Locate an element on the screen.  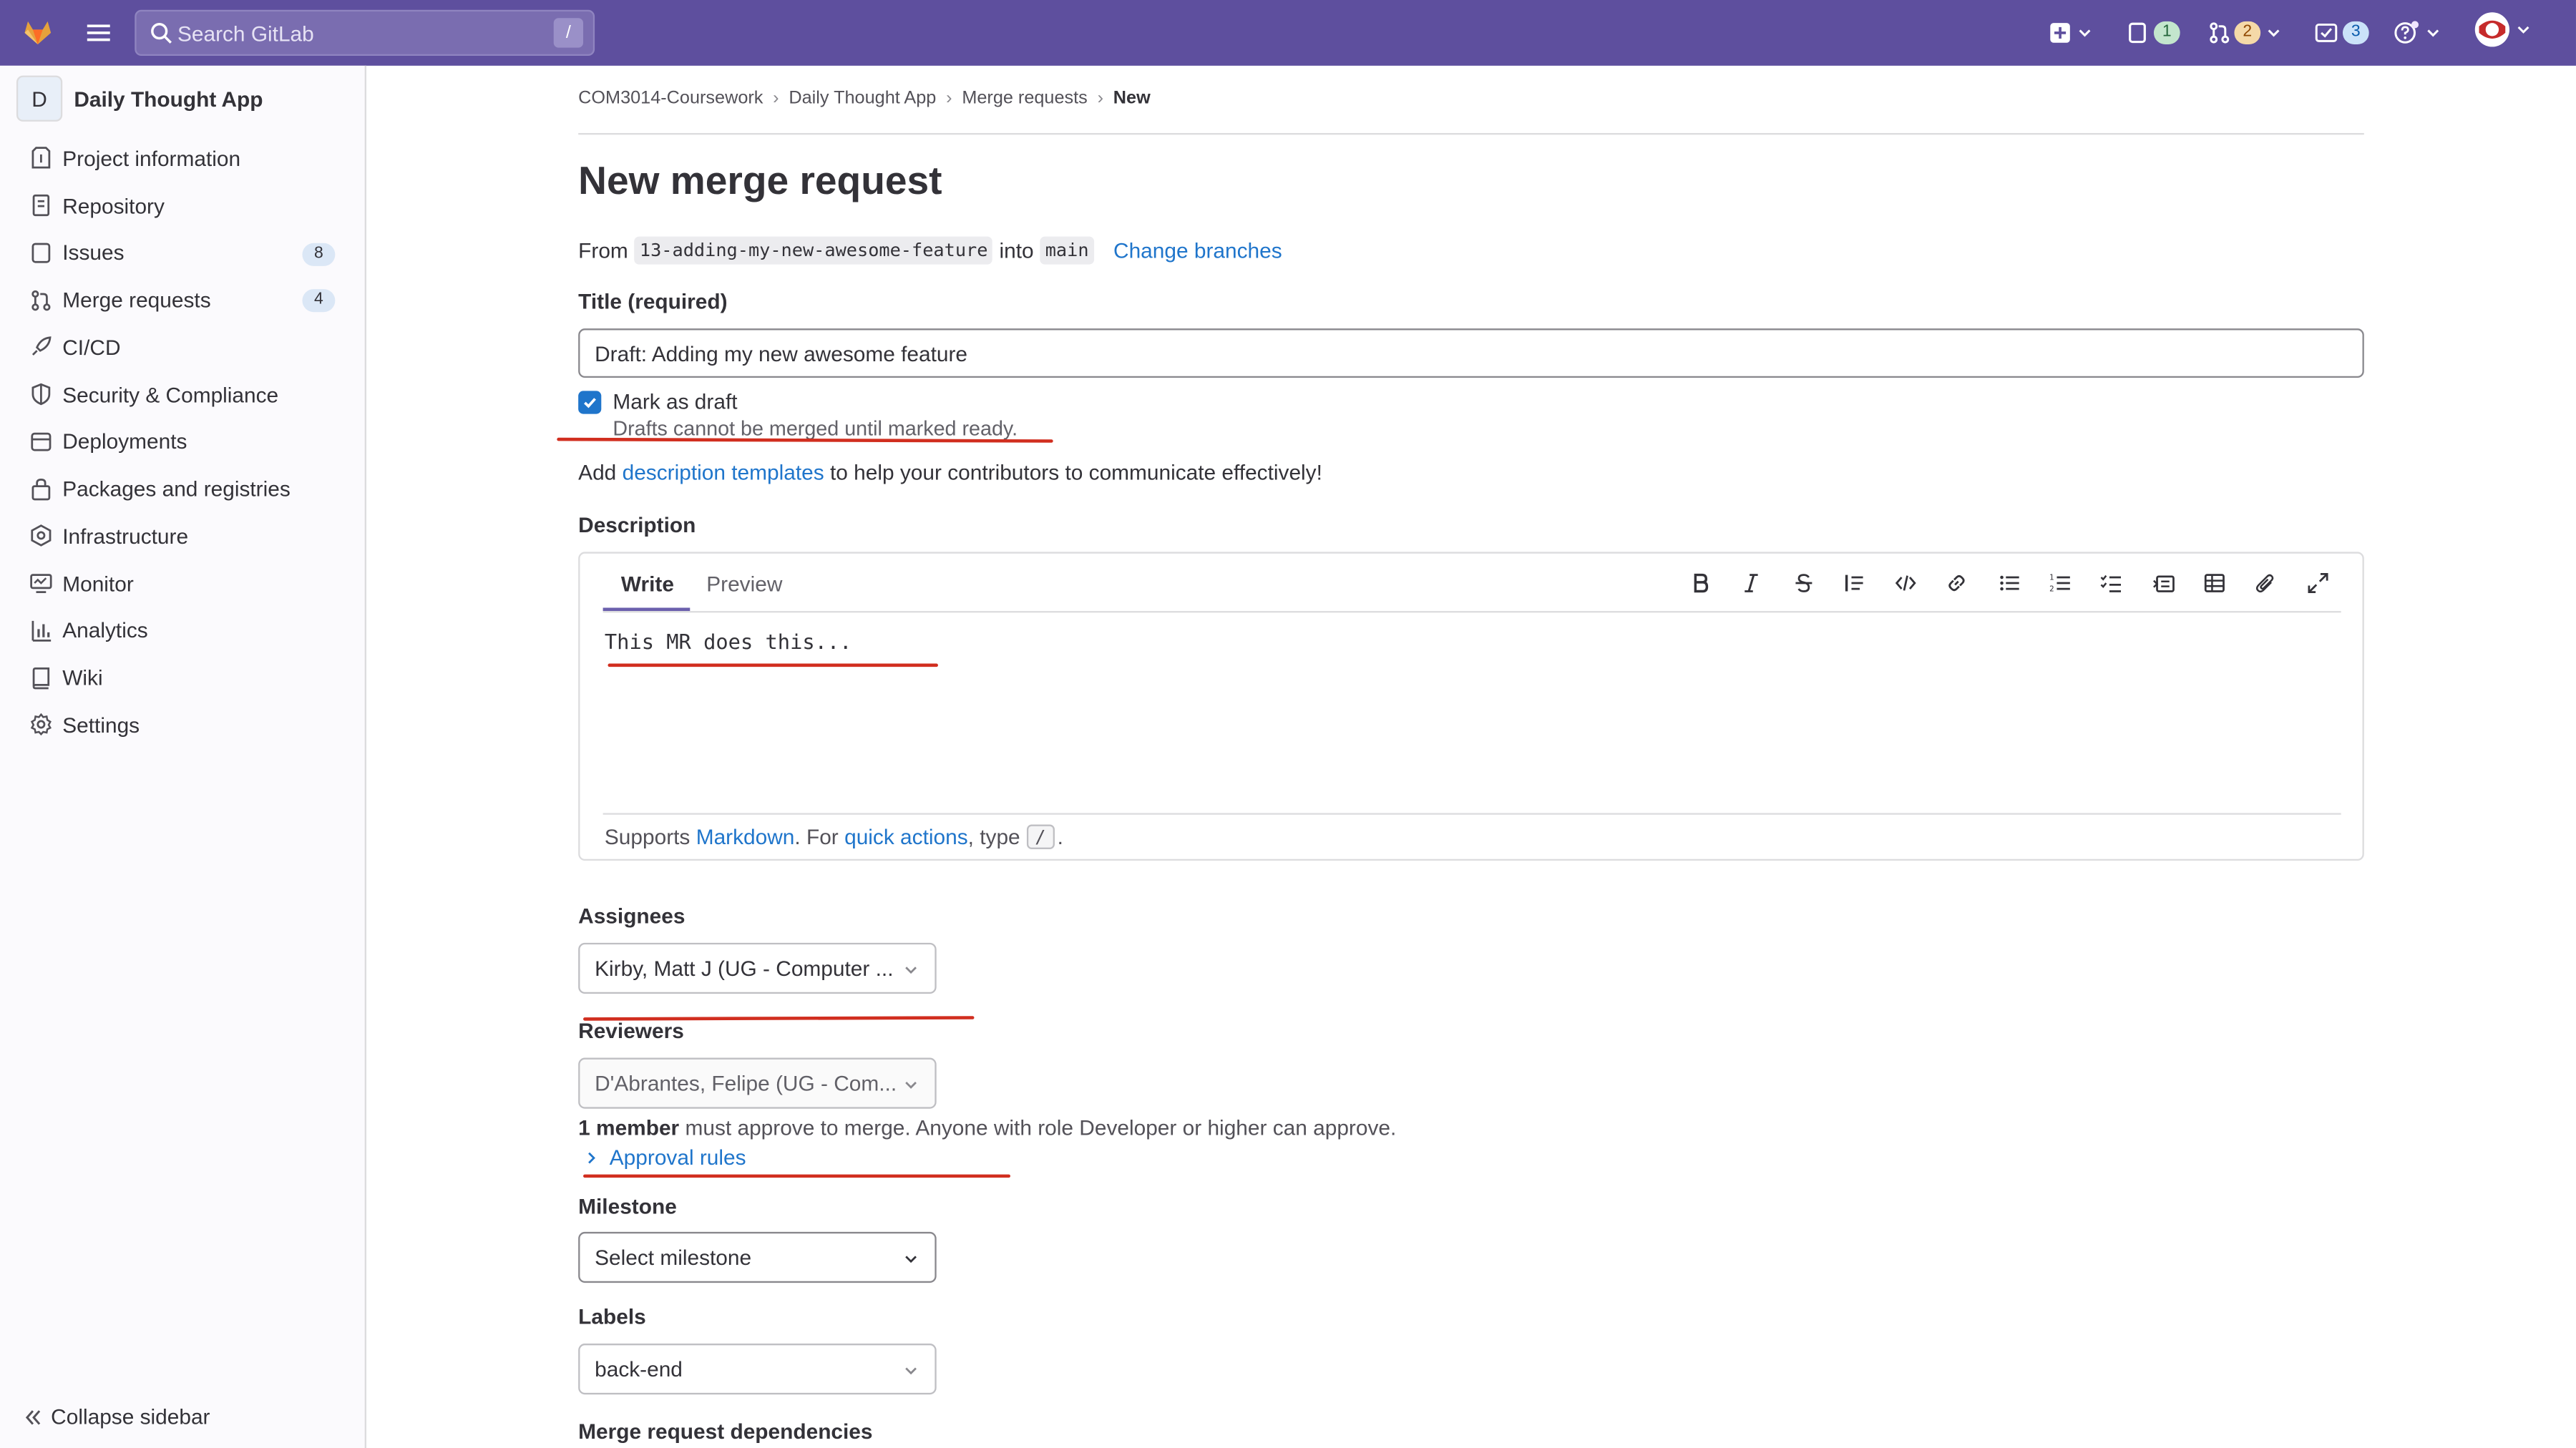
sidebar-item-analytics: Analytics is located at coordinates (183, 630).